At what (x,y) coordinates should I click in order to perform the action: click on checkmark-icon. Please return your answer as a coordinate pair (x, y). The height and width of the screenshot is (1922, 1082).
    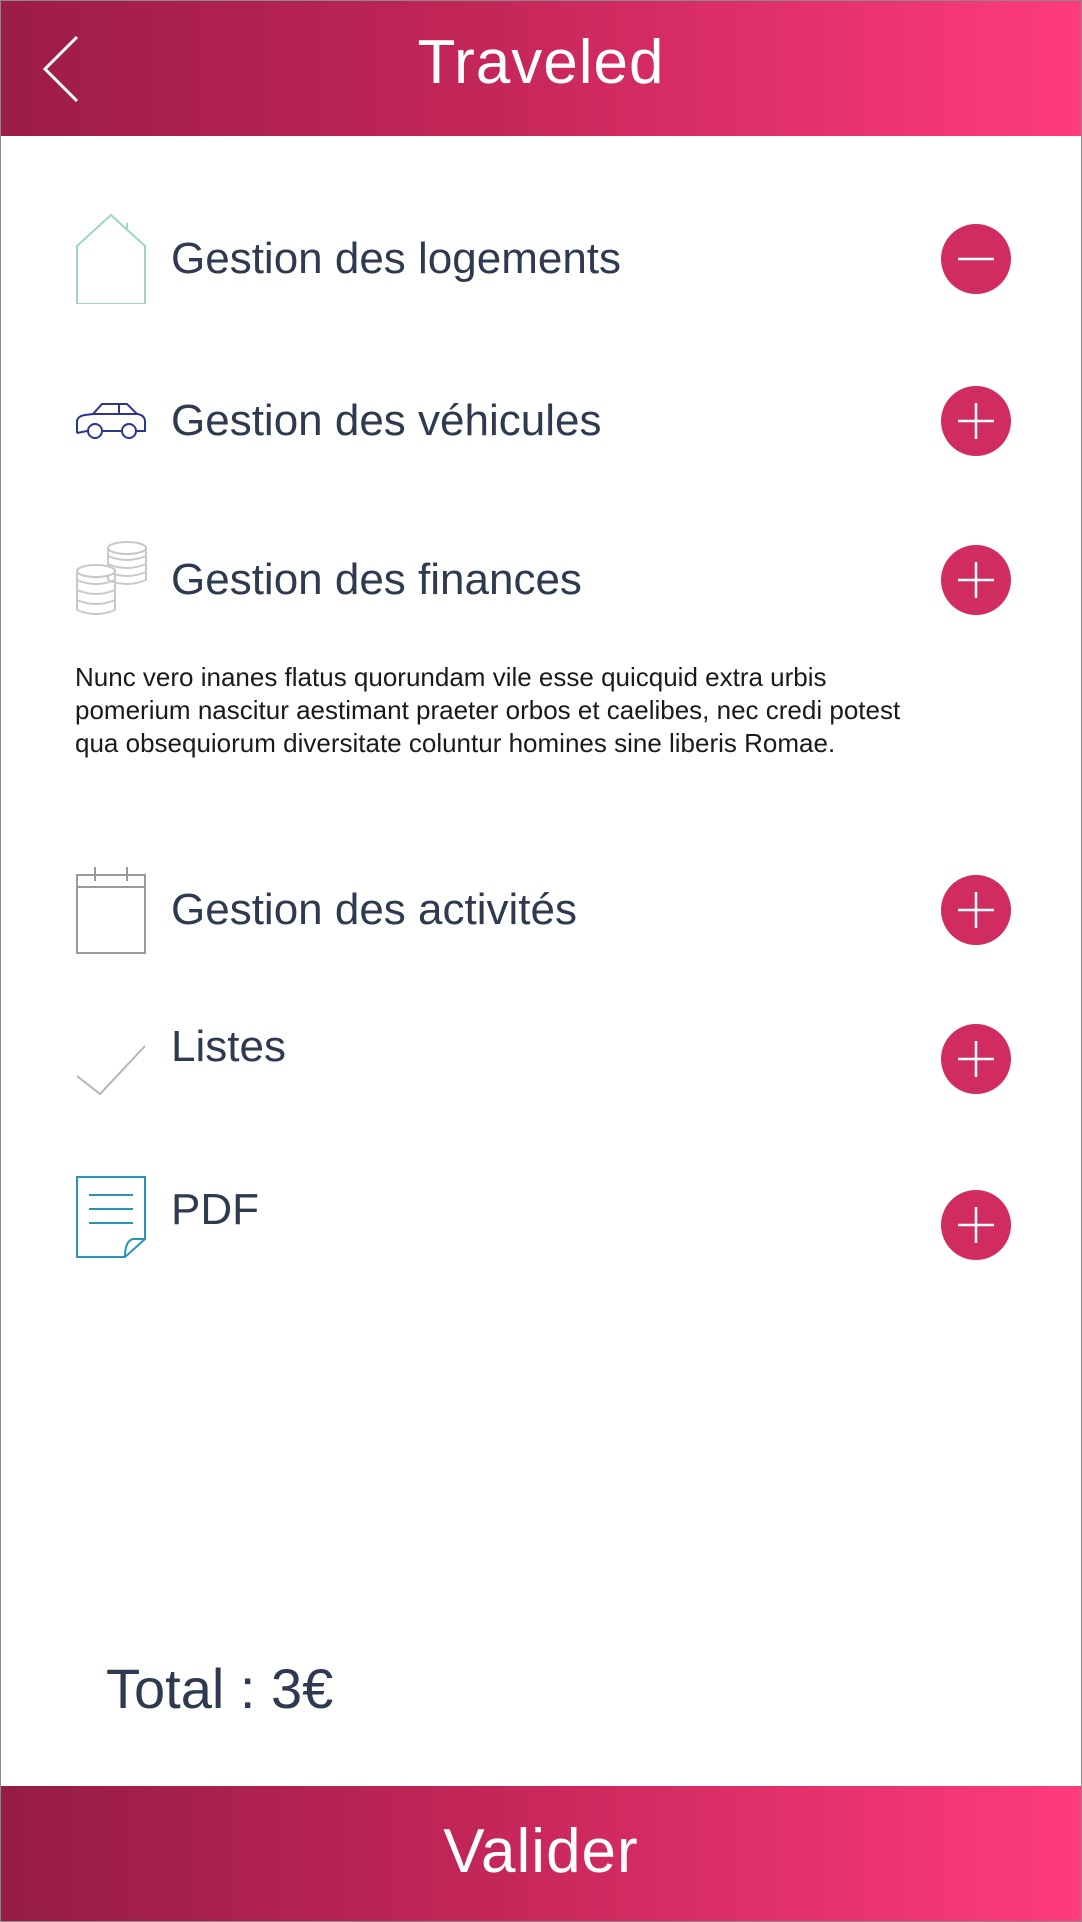
    Looking at the image, I should click on (111, 1059).